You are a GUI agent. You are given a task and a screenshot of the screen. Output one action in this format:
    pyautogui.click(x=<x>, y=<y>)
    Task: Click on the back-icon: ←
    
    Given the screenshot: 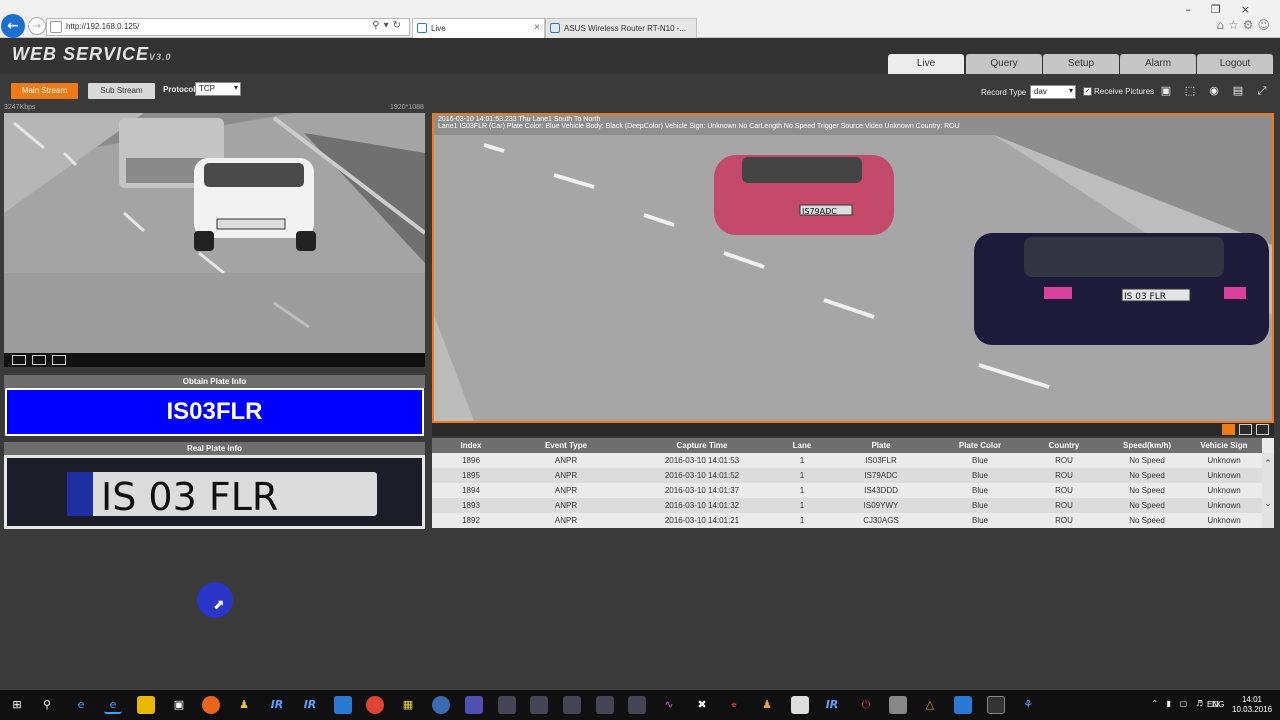 What is the action you would take?
    pyautogui.click(x=13, y=26)
    